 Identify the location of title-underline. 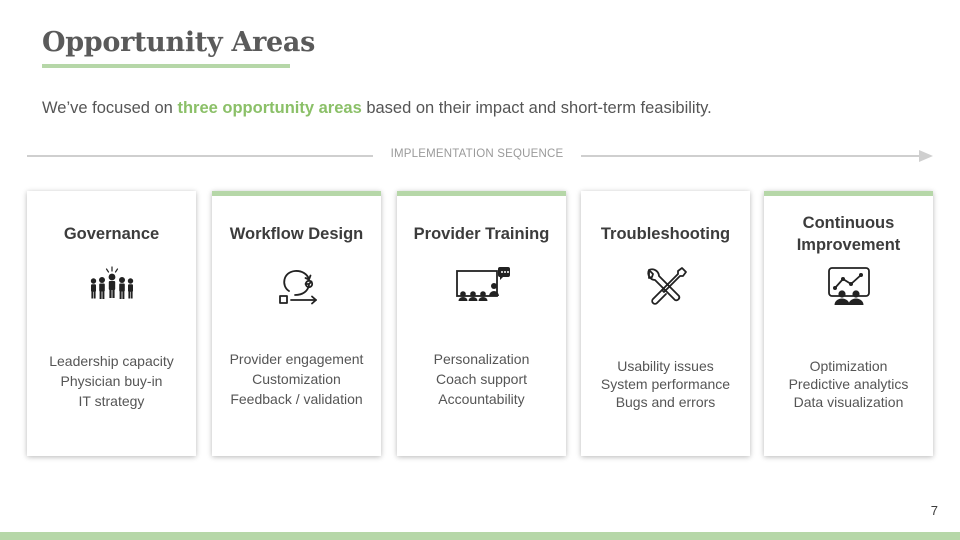
(166, 66).